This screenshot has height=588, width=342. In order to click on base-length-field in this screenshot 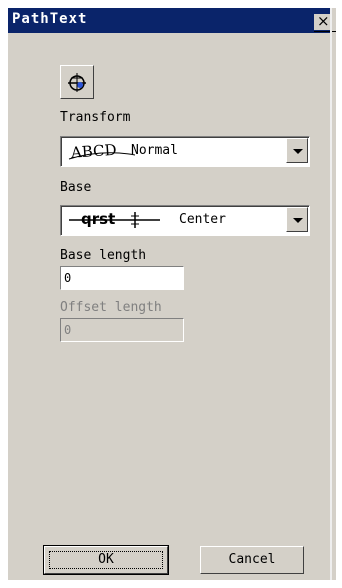, I will do `click(122, 278)`.